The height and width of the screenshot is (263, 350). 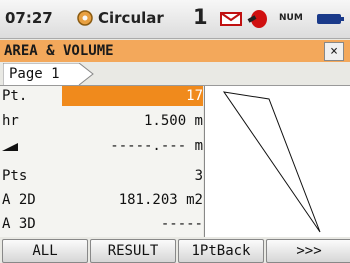 I want to click on clock: 07:27, so click(x=29, y=18).